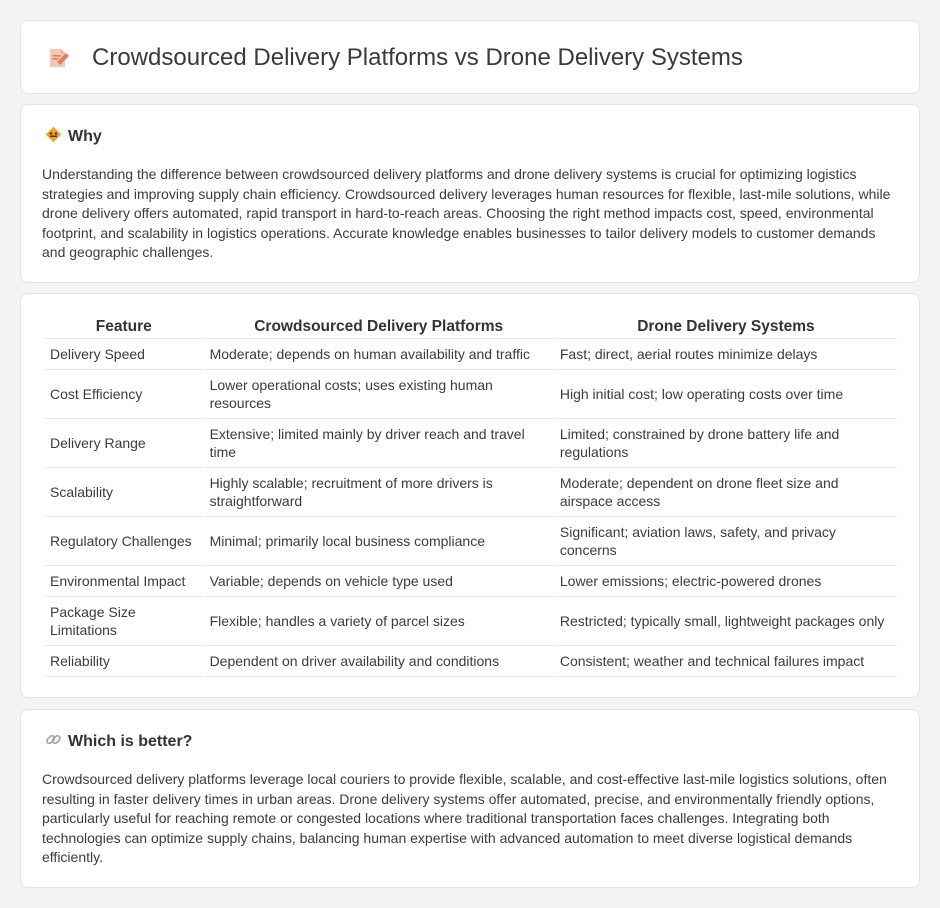  Describe the element at coordinates (130, 741) in the screenshot. I see `section-title-which-is-better: Which is better?` at that location.